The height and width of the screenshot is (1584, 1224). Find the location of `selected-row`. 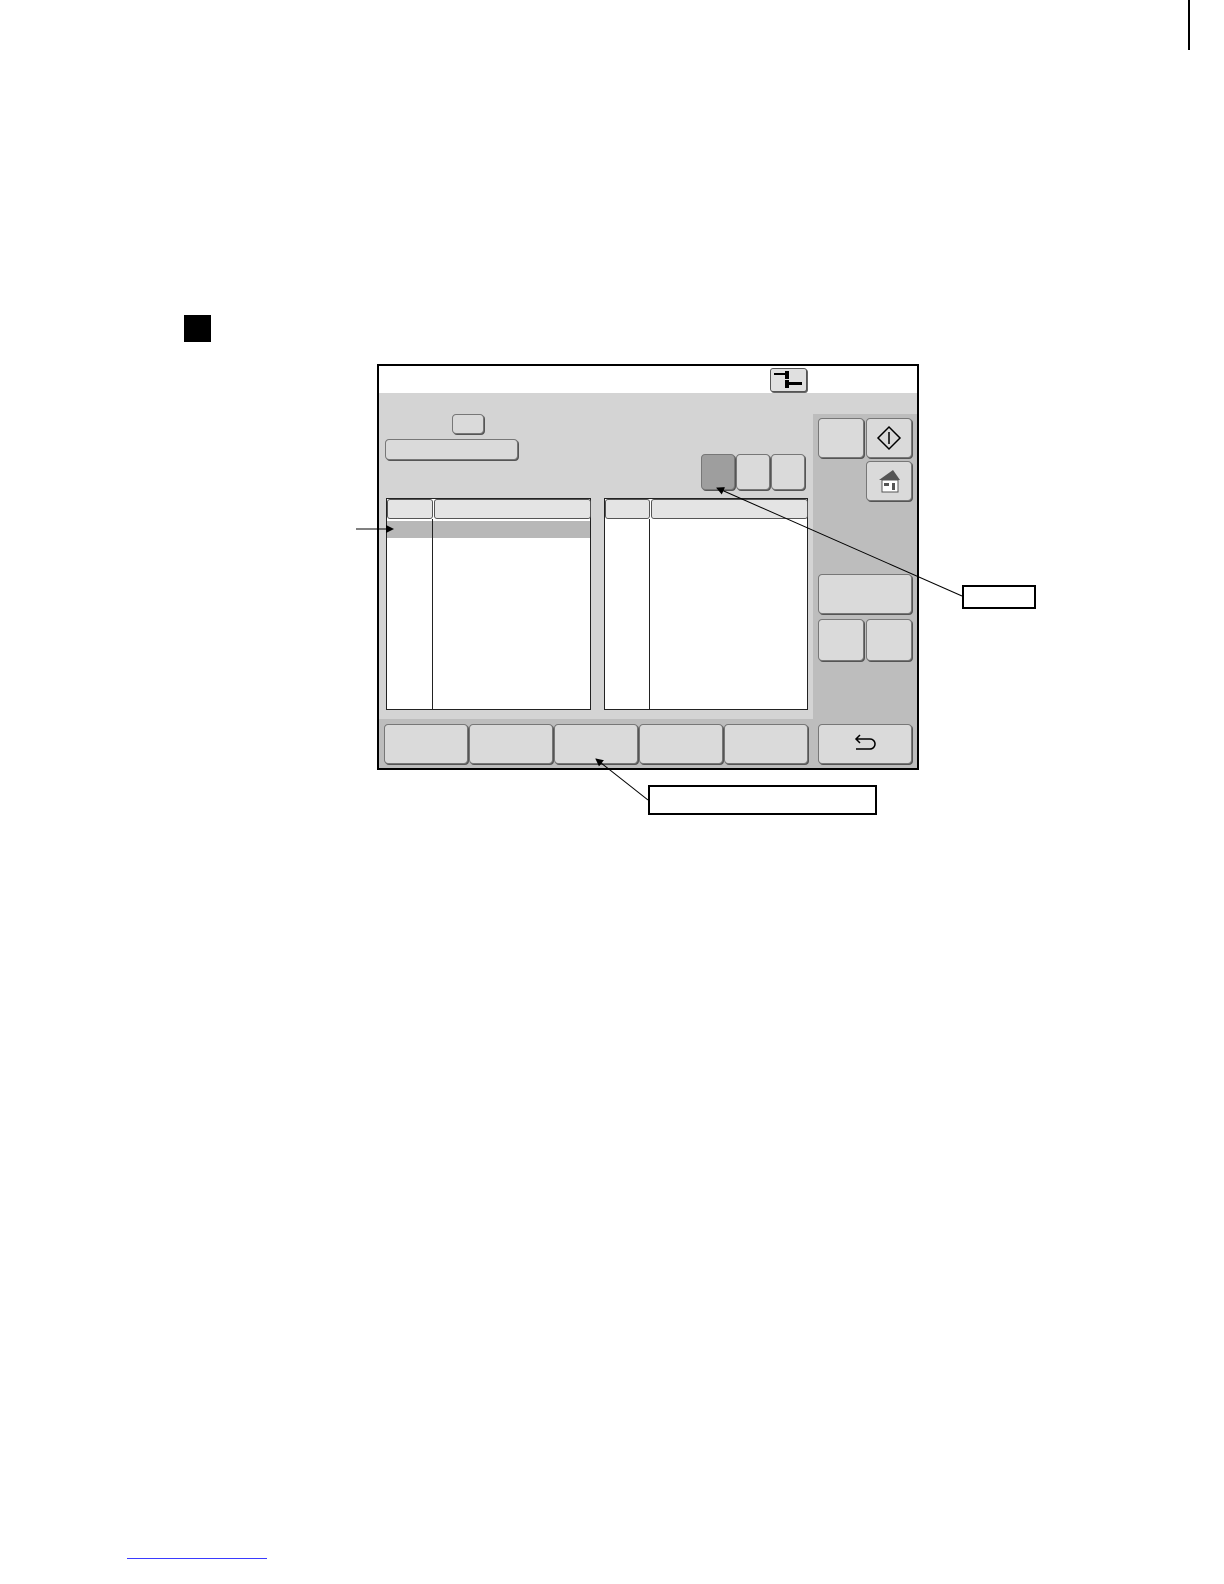

selected-row is located at coordinates (488, 529).